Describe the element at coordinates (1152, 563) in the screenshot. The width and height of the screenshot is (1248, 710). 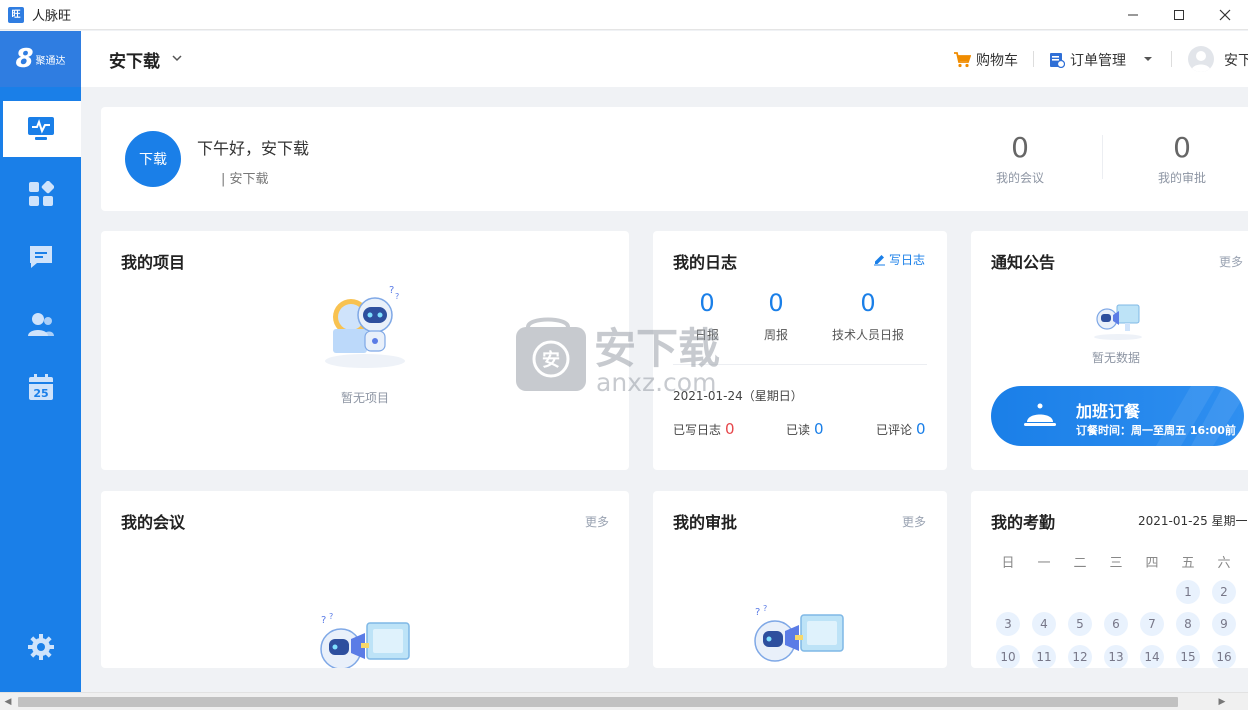
I see `calendar-weekday: 四` at that location.